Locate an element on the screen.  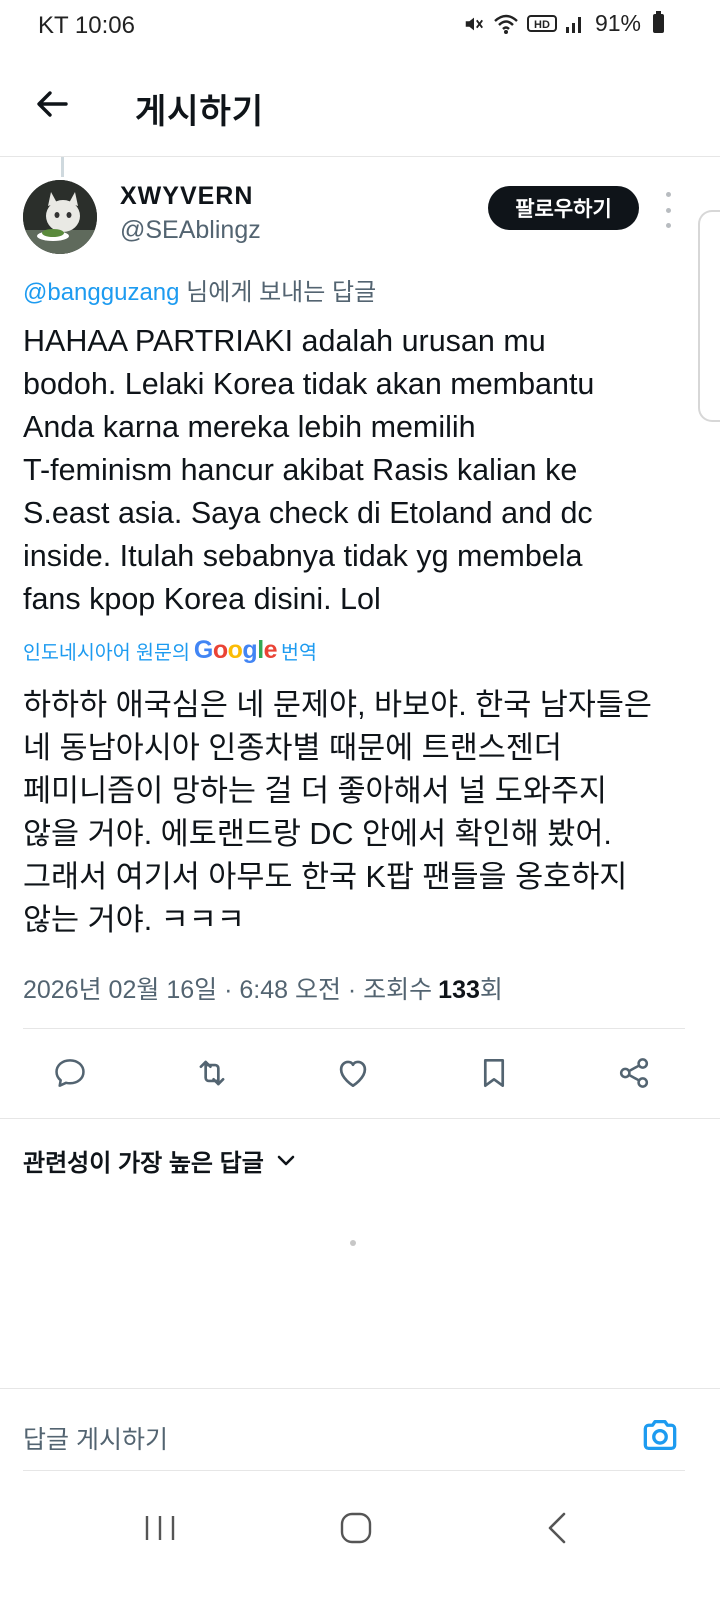
status-icons: HD 91% is located at coordinates (563, 23).